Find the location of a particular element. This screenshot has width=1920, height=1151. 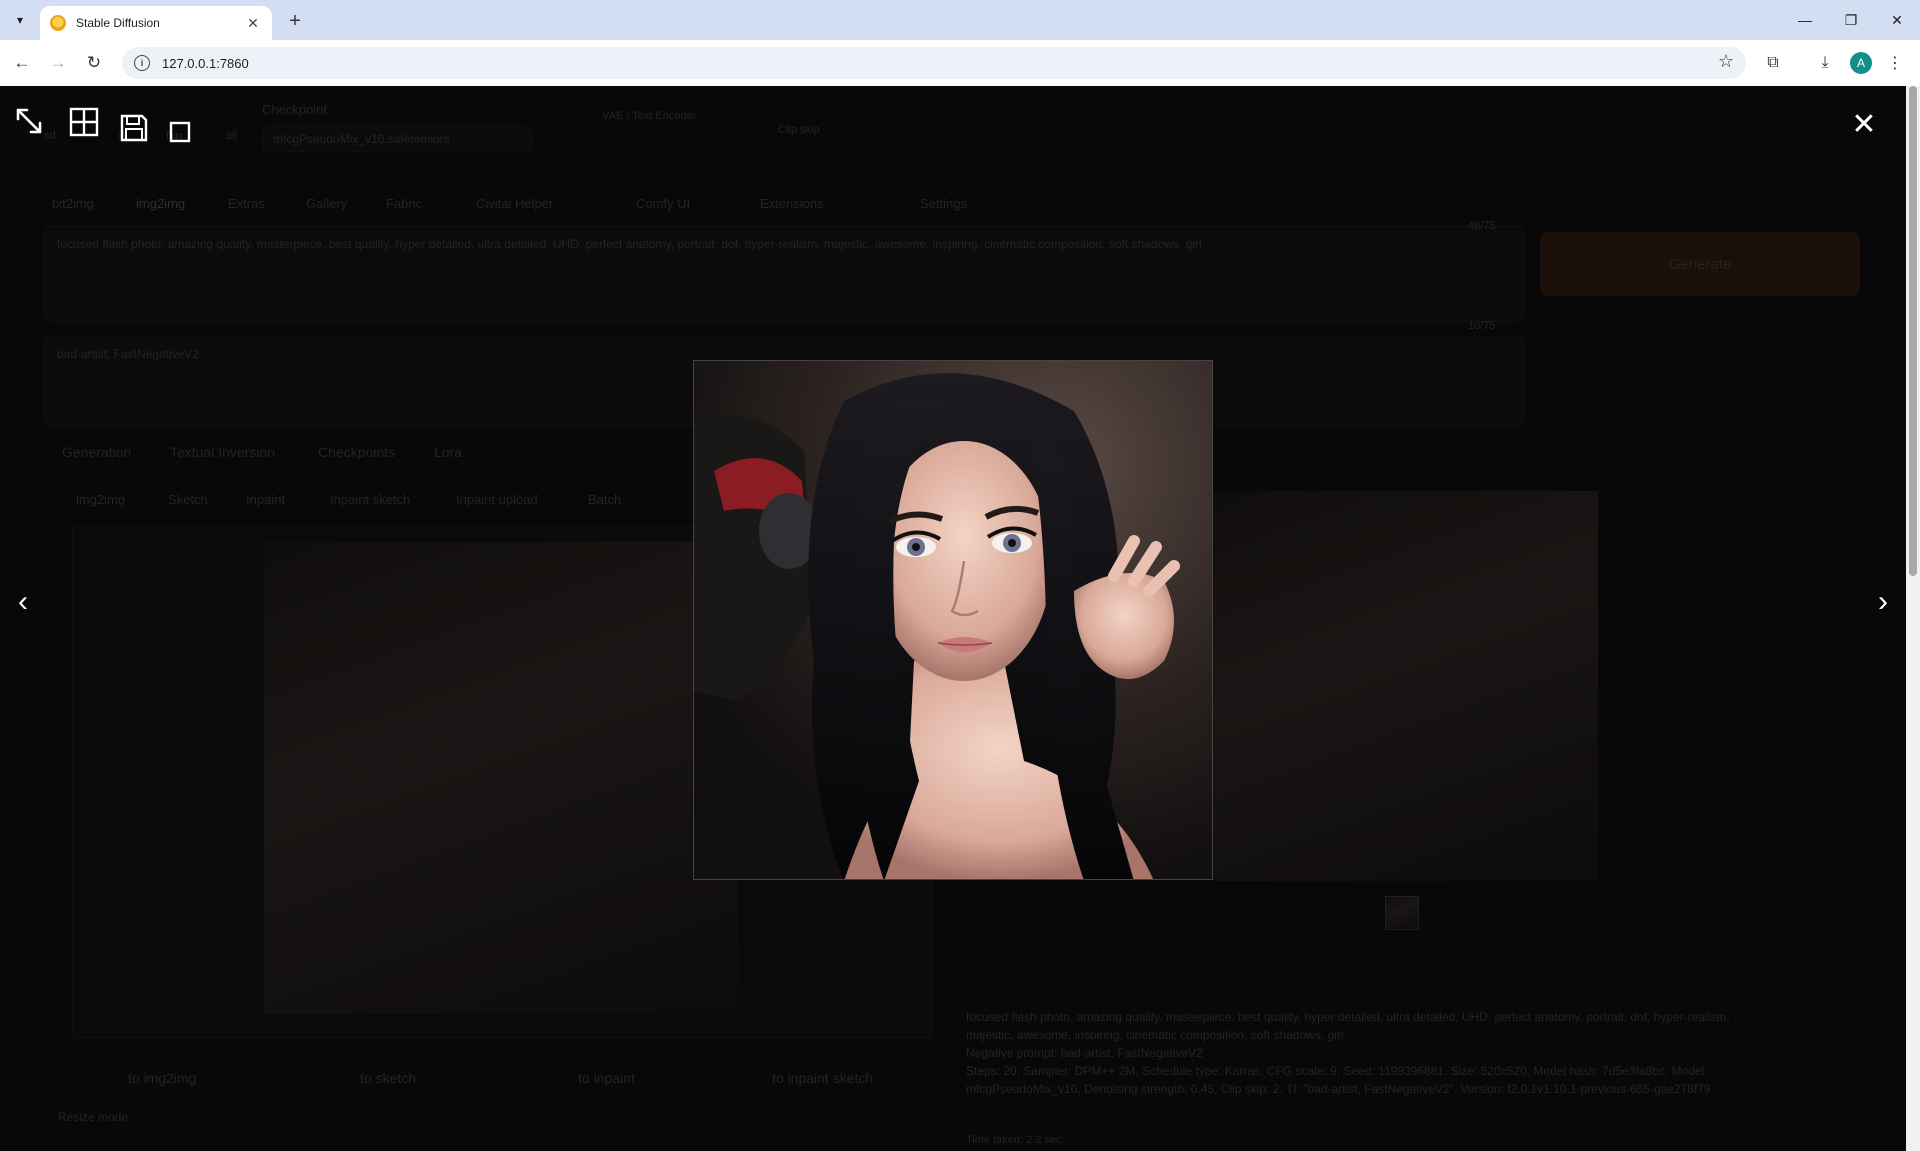

square-icon is located at coordinates (180, 132).